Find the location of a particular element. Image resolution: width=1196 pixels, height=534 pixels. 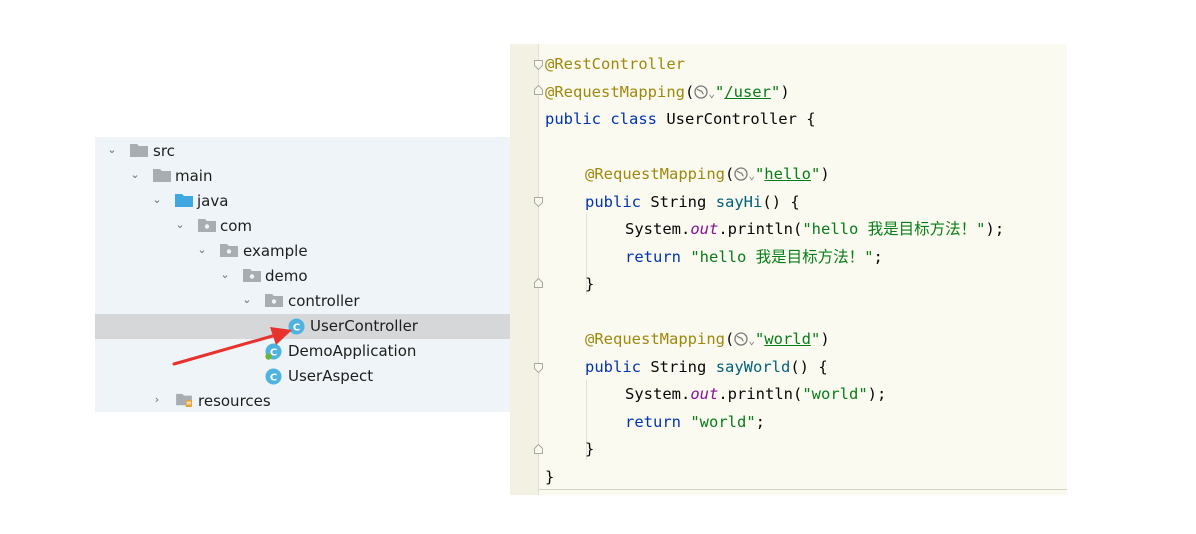

tree-item-label: example is located at coordinates (275, 251).